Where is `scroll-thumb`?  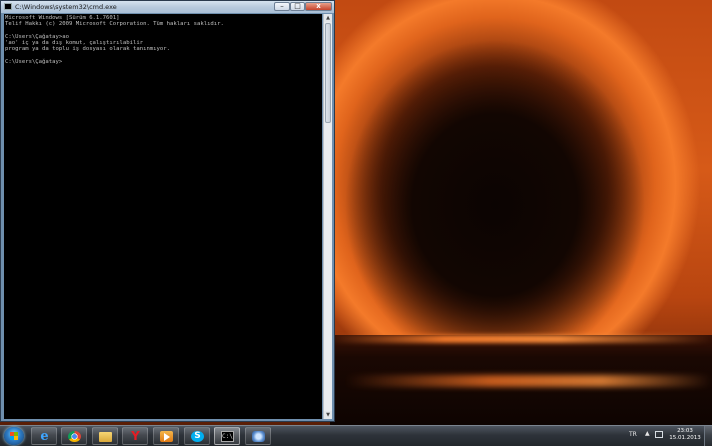
scroll-thumb is located at coordinates (328, 73).